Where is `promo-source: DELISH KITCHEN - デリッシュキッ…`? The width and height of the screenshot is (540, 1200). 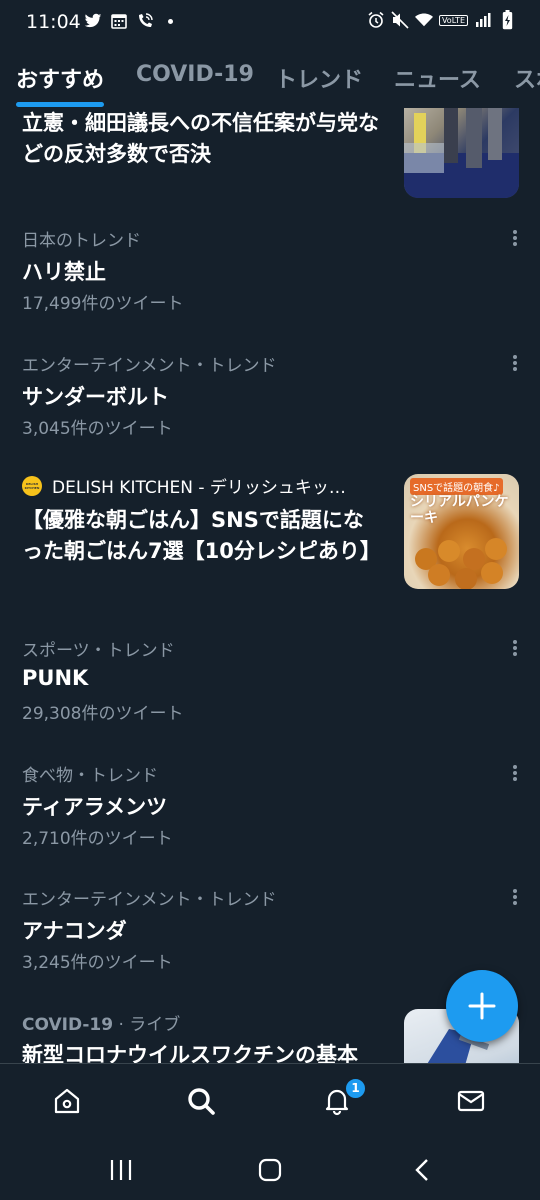
promo-source: DELISH KITCHEN - デリッシュキッ… is located at coordinates (199, 488).